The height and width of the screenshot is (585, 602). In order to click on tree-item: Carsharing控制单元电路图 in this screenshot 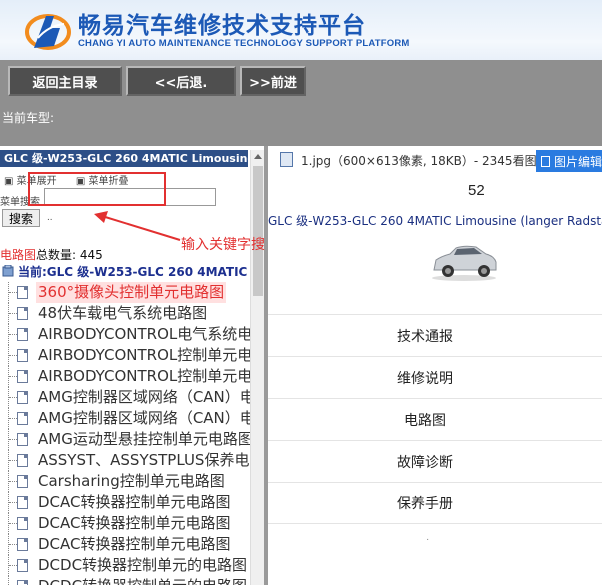, I will do `click(125, 481)`.